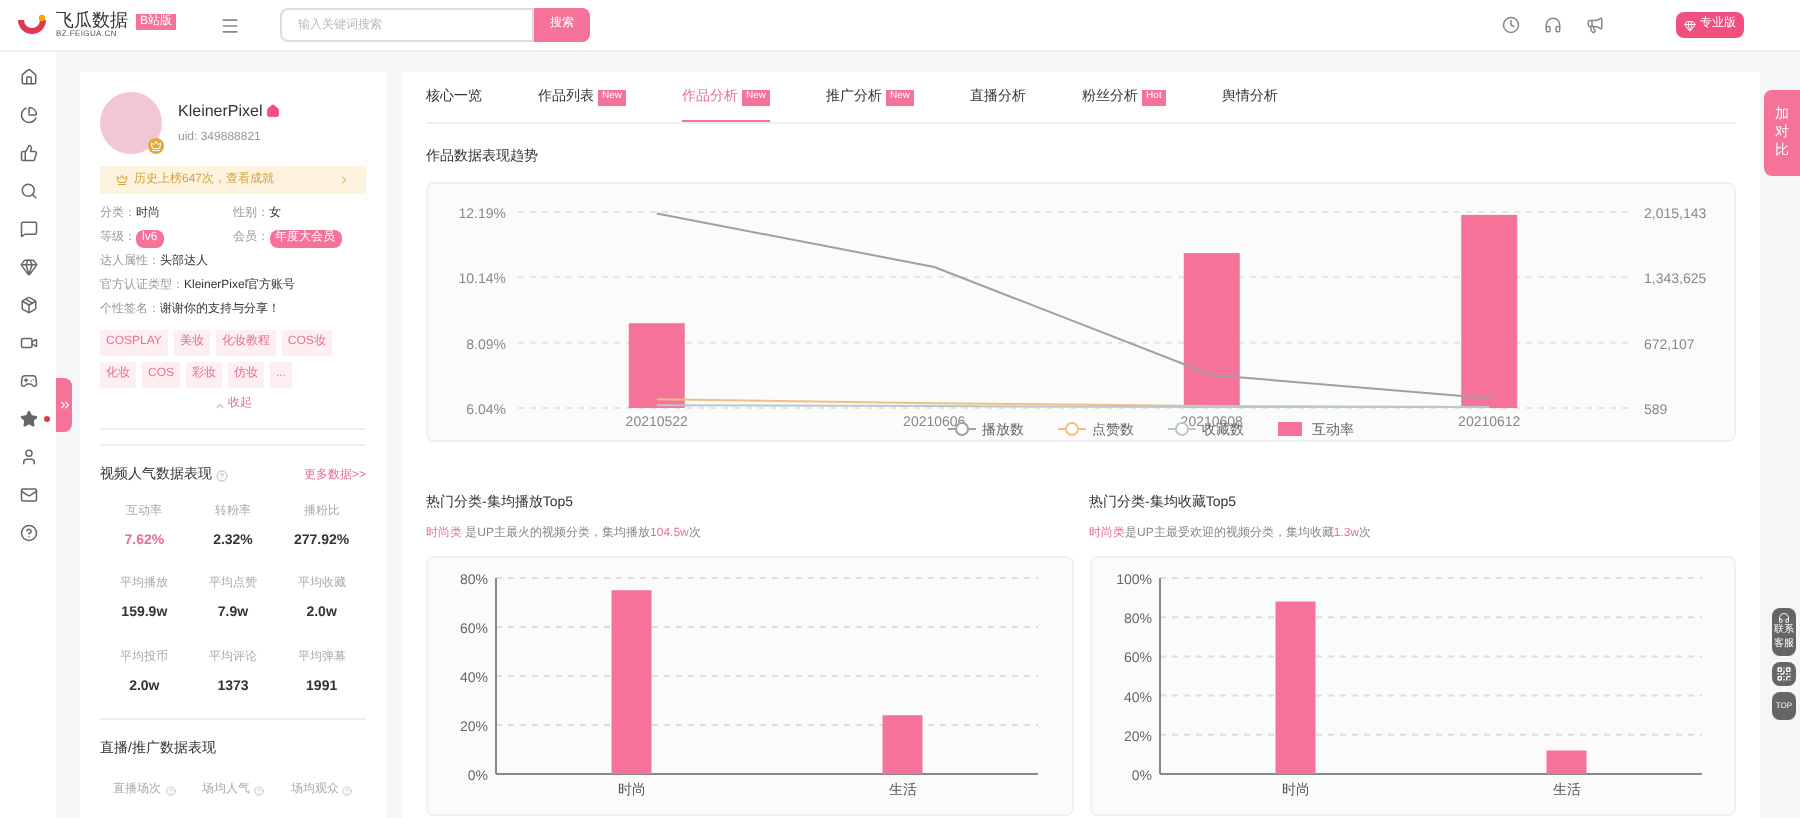 This screenshot has height=818, width=1800. I want to click on mail-icon, so click(28, 495).